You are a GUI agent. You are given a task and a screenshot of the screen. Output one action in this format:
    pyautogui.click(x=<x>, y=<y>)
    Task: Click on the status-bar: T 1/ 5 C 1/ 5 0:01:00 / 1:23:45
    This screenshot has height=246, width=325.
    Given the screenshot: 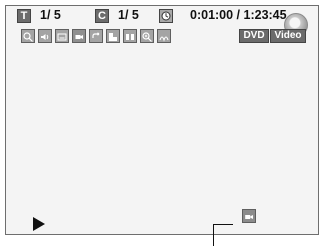 What is the action you would take?
    pyautogui.click(x=162, y=15)
    